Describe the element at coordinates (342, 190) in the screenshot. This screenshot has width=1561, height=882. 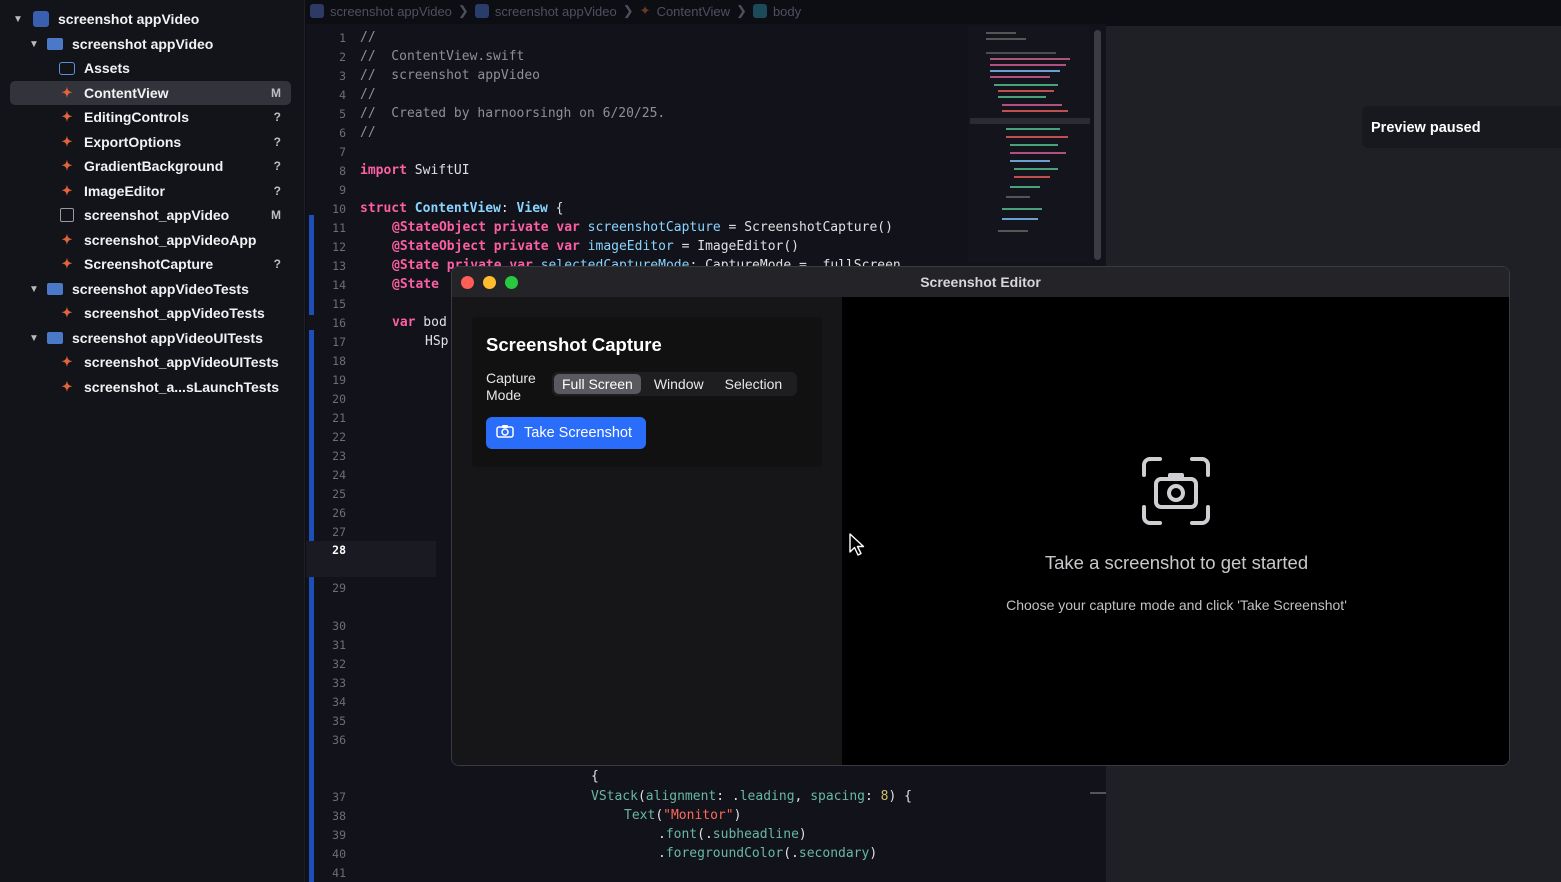
I see `line-number: 9` at that location.